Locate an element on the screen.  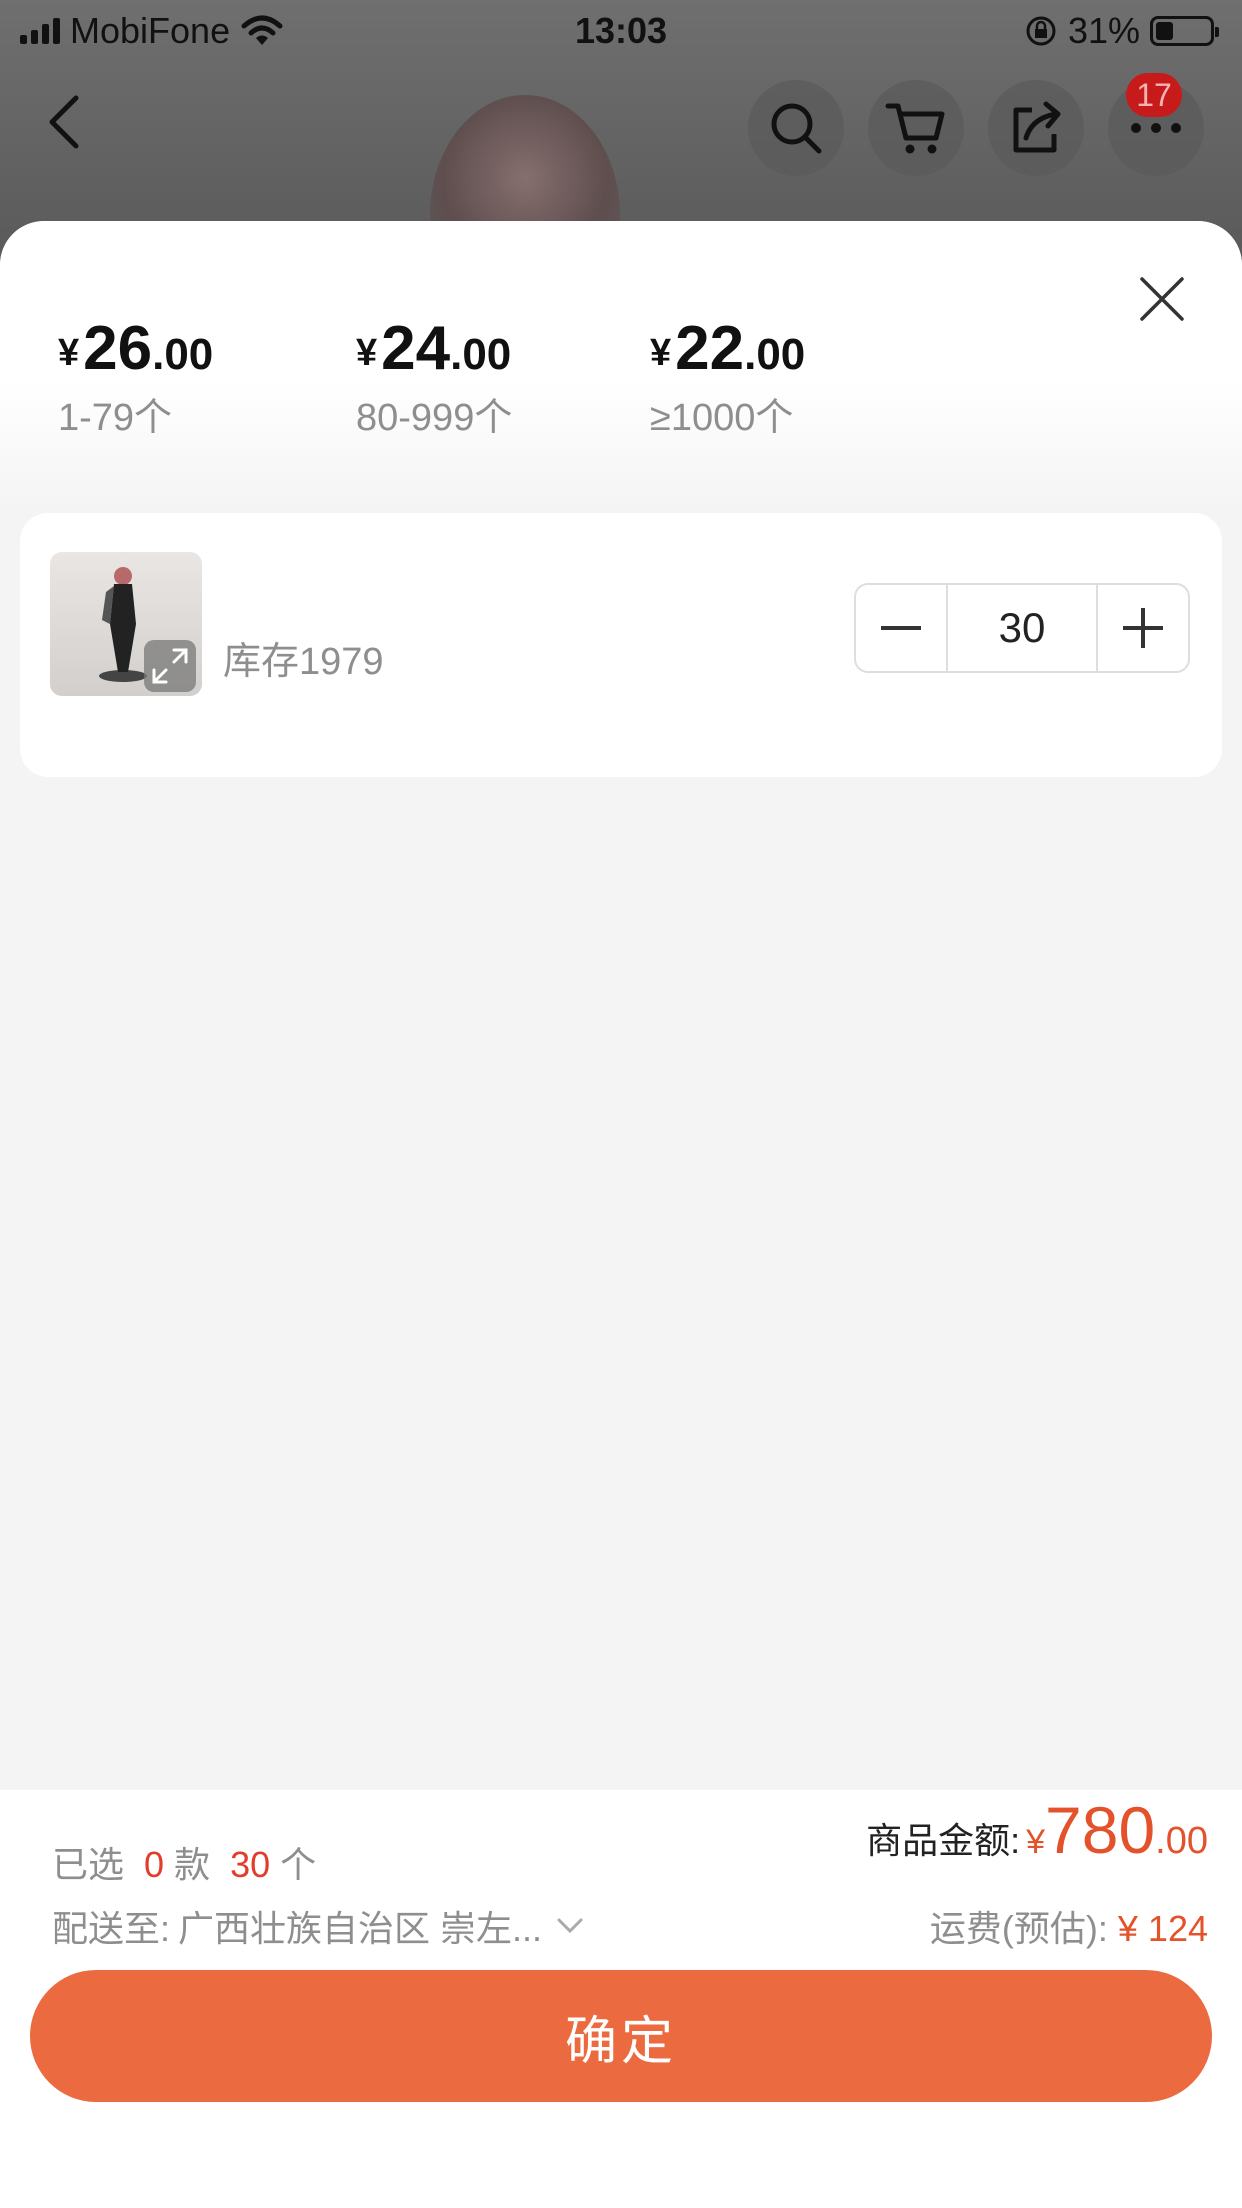
sku-card: 库存1979 30 is located at coordinates (621, 645).